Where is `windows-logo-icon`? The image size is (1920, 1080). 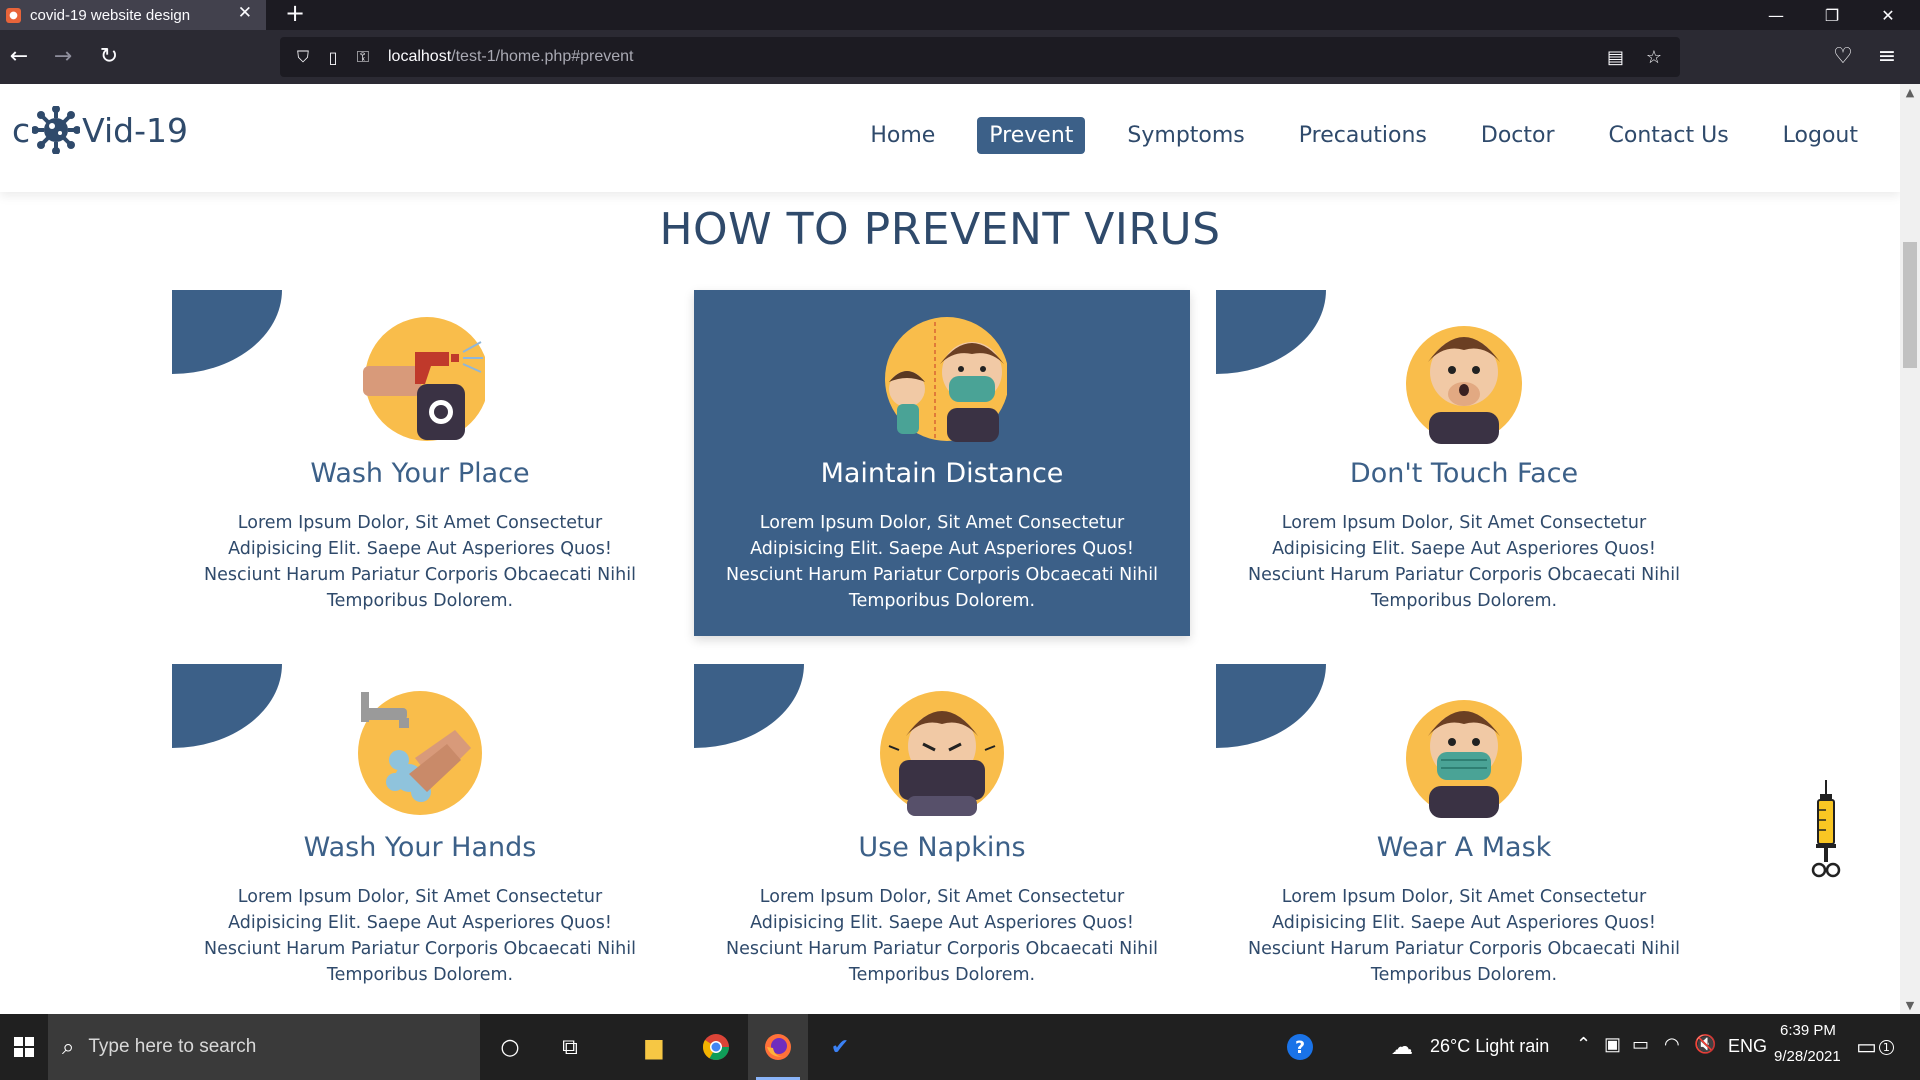 windows-logo-icon is located at coordinates (24, 1047).